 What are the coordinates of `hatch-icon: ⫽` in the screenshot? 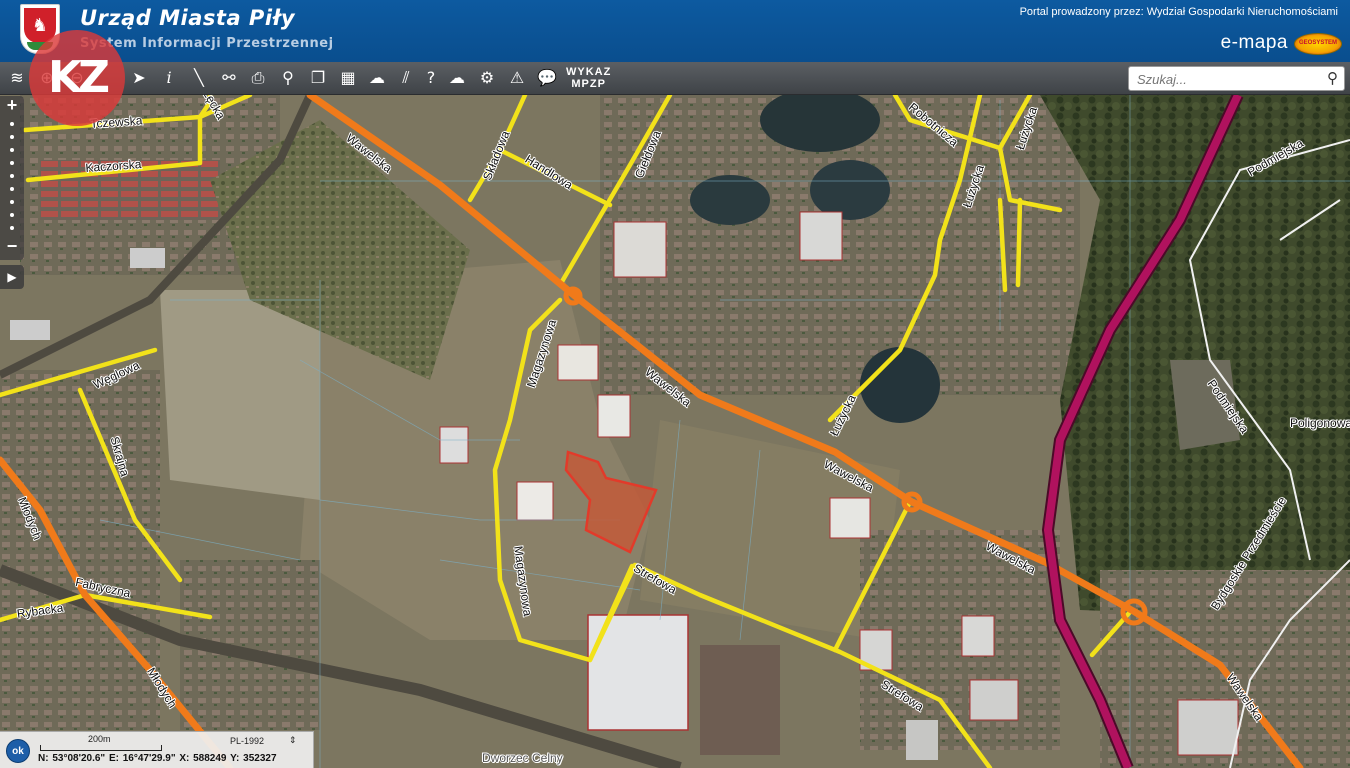 It's located at (406, 78).